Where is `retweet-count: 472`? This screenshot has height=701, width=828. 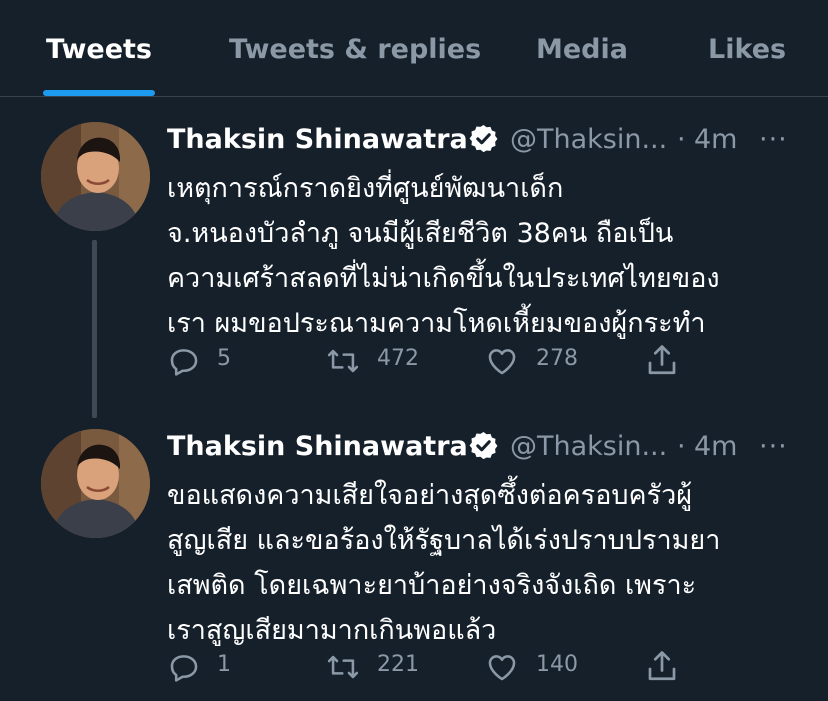 retweet-count: 472 is located at coordinates (398, 358).